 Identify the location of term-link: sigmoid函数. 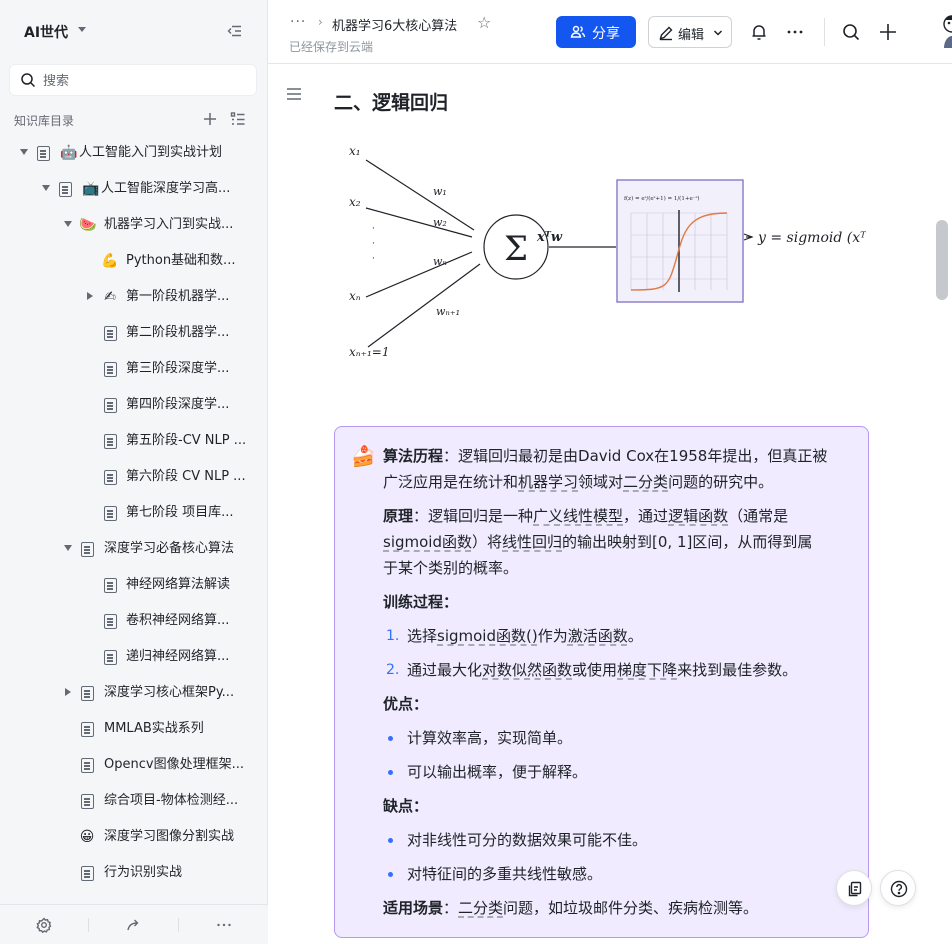
(427, 542).